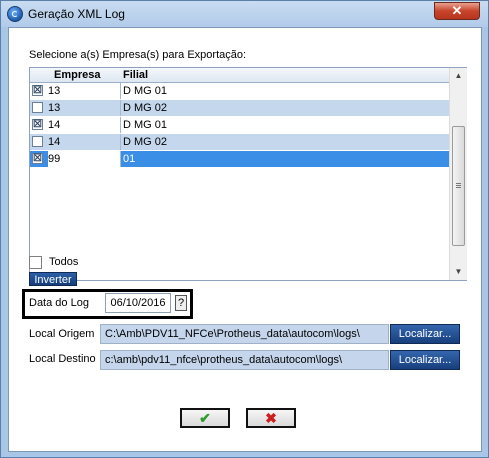  I want to click on cell-empresa: 99, so click(84, 159).